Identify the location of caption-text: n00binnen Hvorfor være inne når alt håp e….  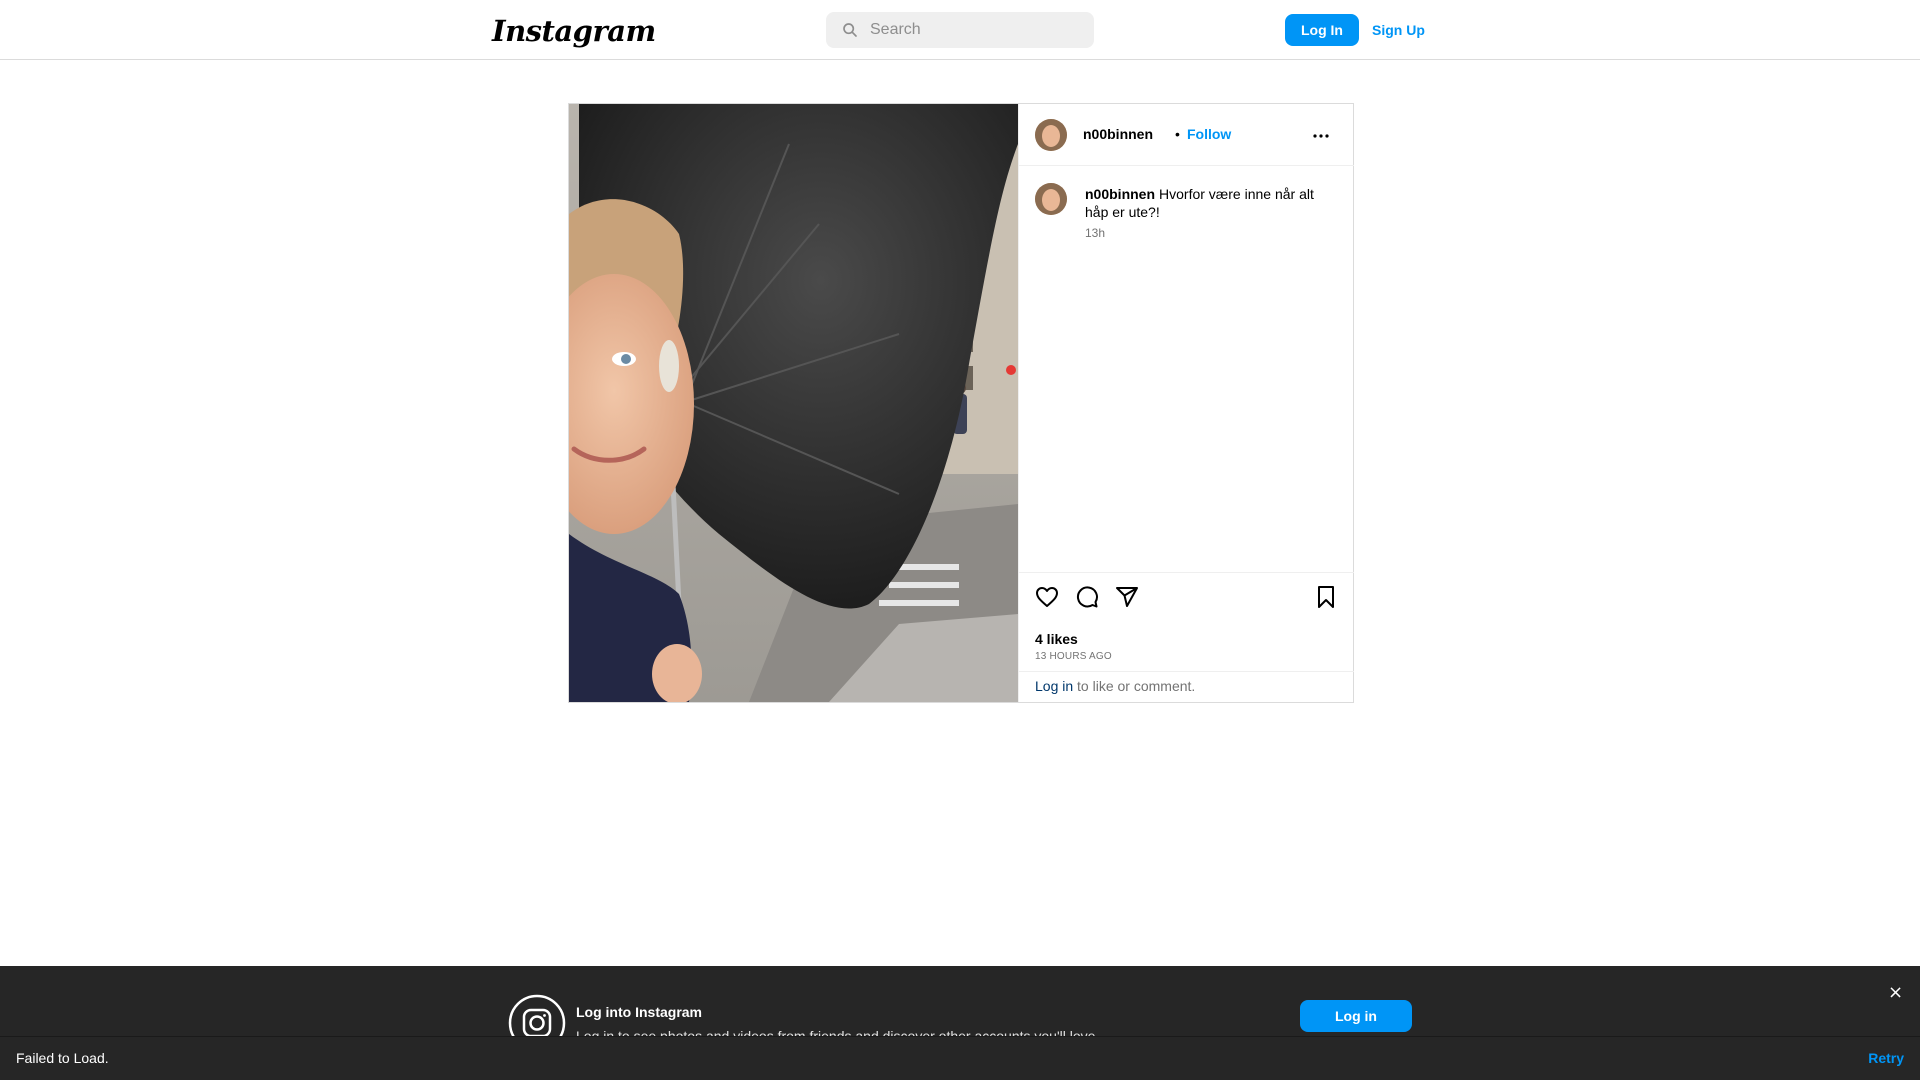
(1210, 203).